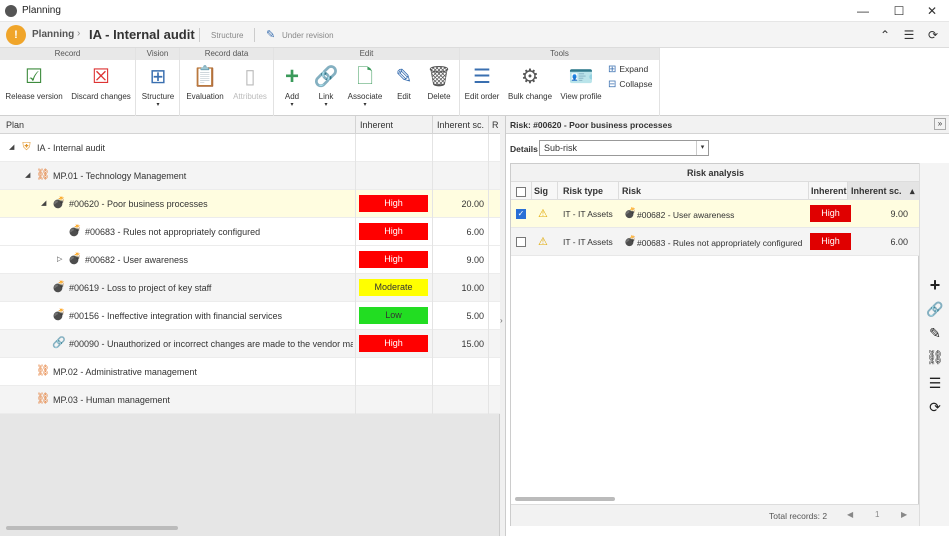 The image size is (949, 536). Describe the element at coordinates (101, 77) in the screenshot. I see `discard-x-icon: ☒` at that location.